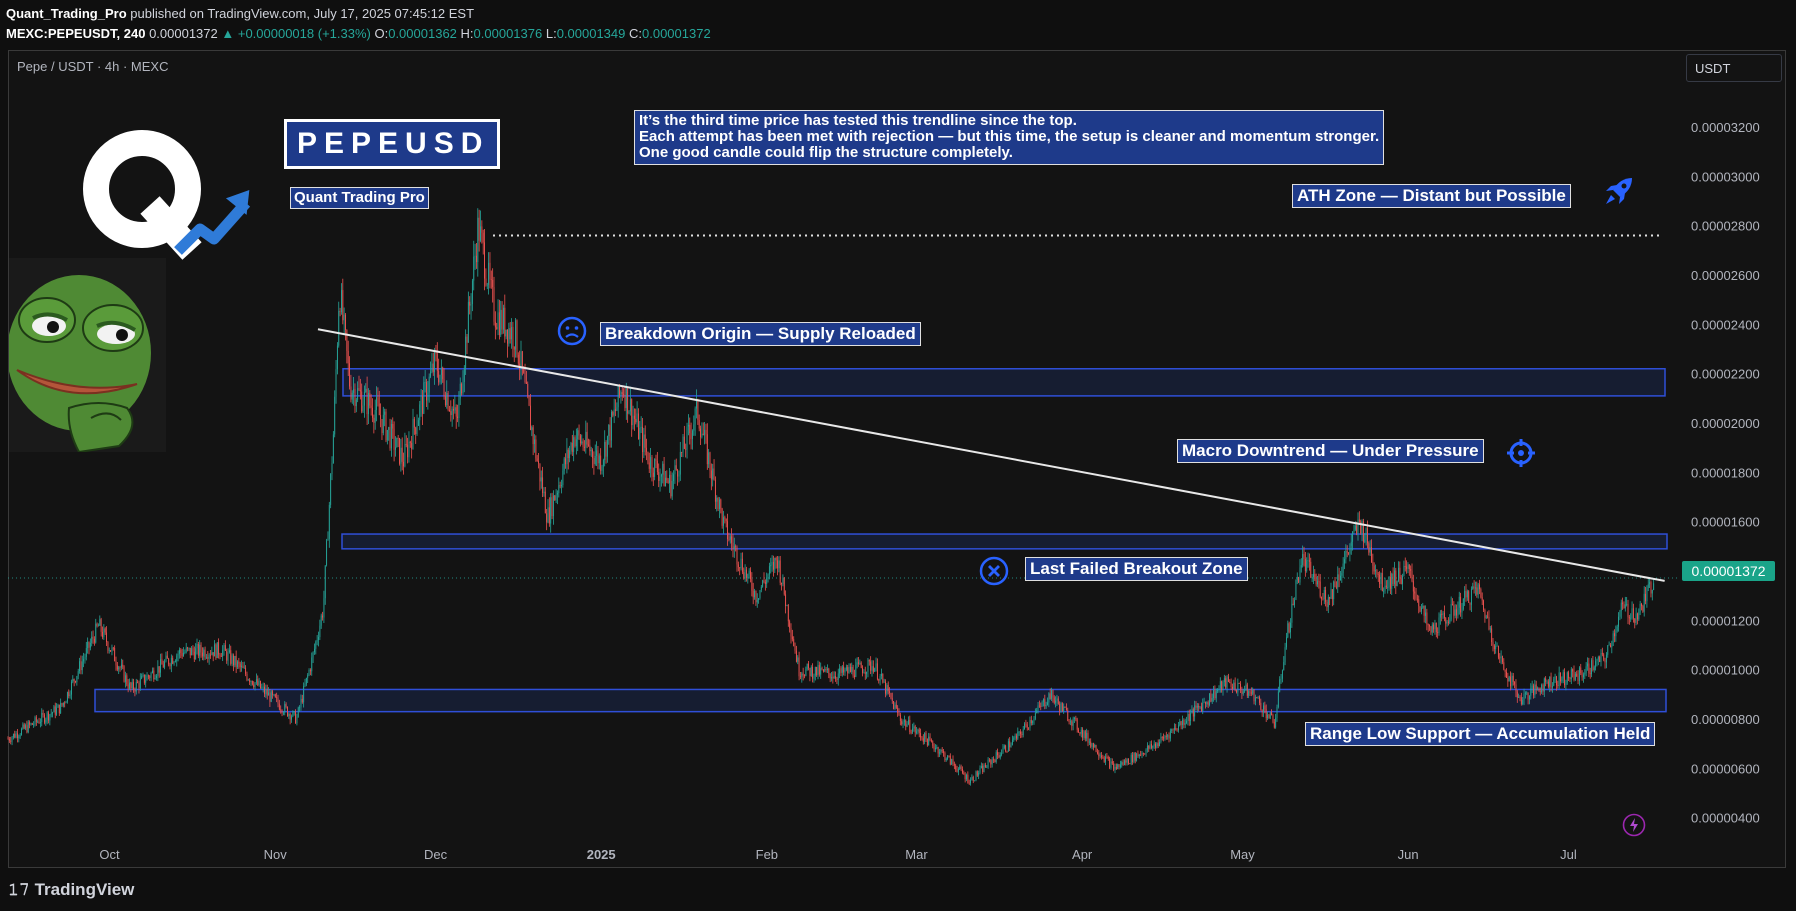 Image resolution: width=1796 pixels, height=911 pixels. Describe the element at coordinates (1004, 541) in the screenshot. I see `zone-box` at that location.